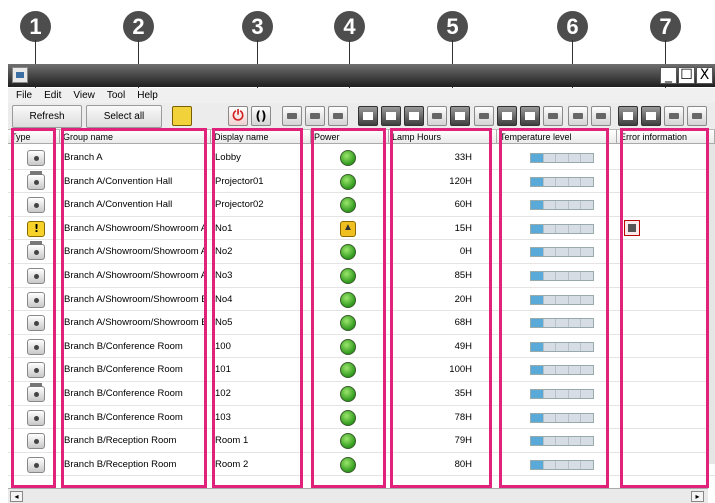  I want to click on select-all-button: Select all, so click(124, 116).